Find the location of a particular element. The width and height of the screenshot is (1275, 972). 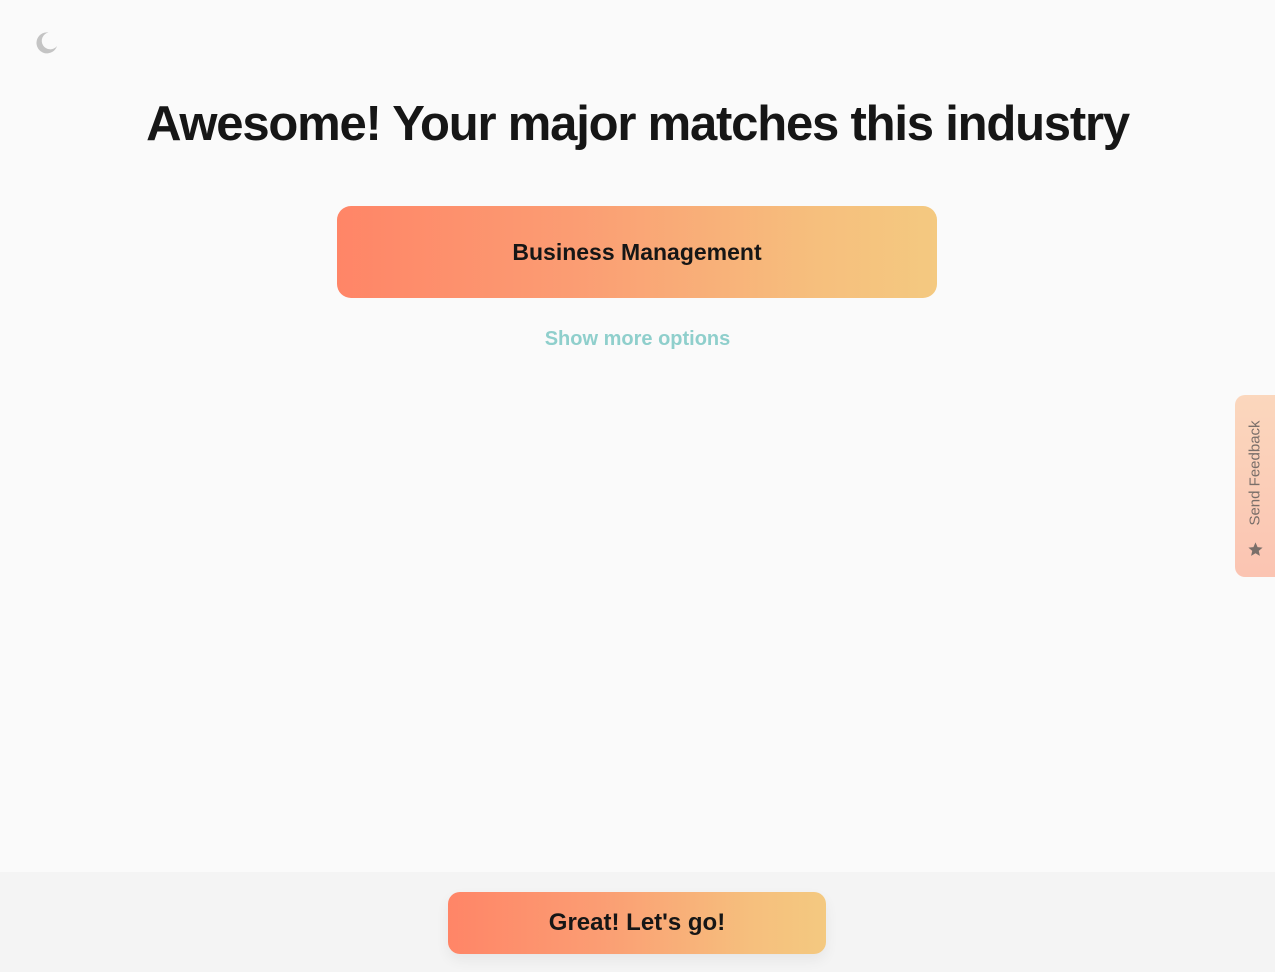

send-feedback-tab: Send Feedback is located at coordinates (1255, 486).